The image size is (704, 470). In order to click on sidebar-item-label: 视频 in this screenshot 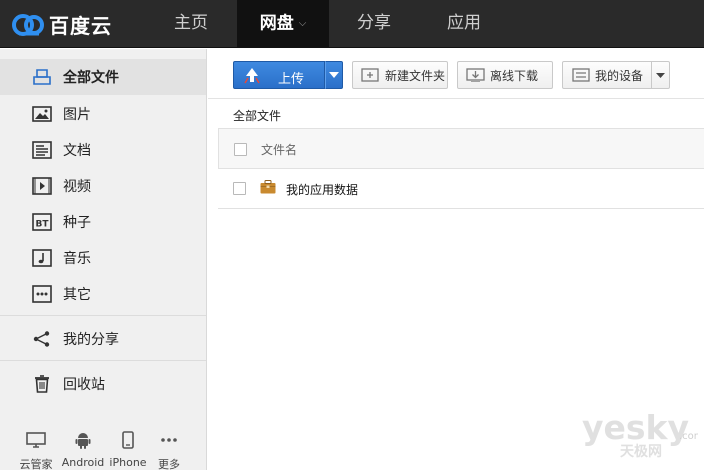, I will do `click(77, 187)`.